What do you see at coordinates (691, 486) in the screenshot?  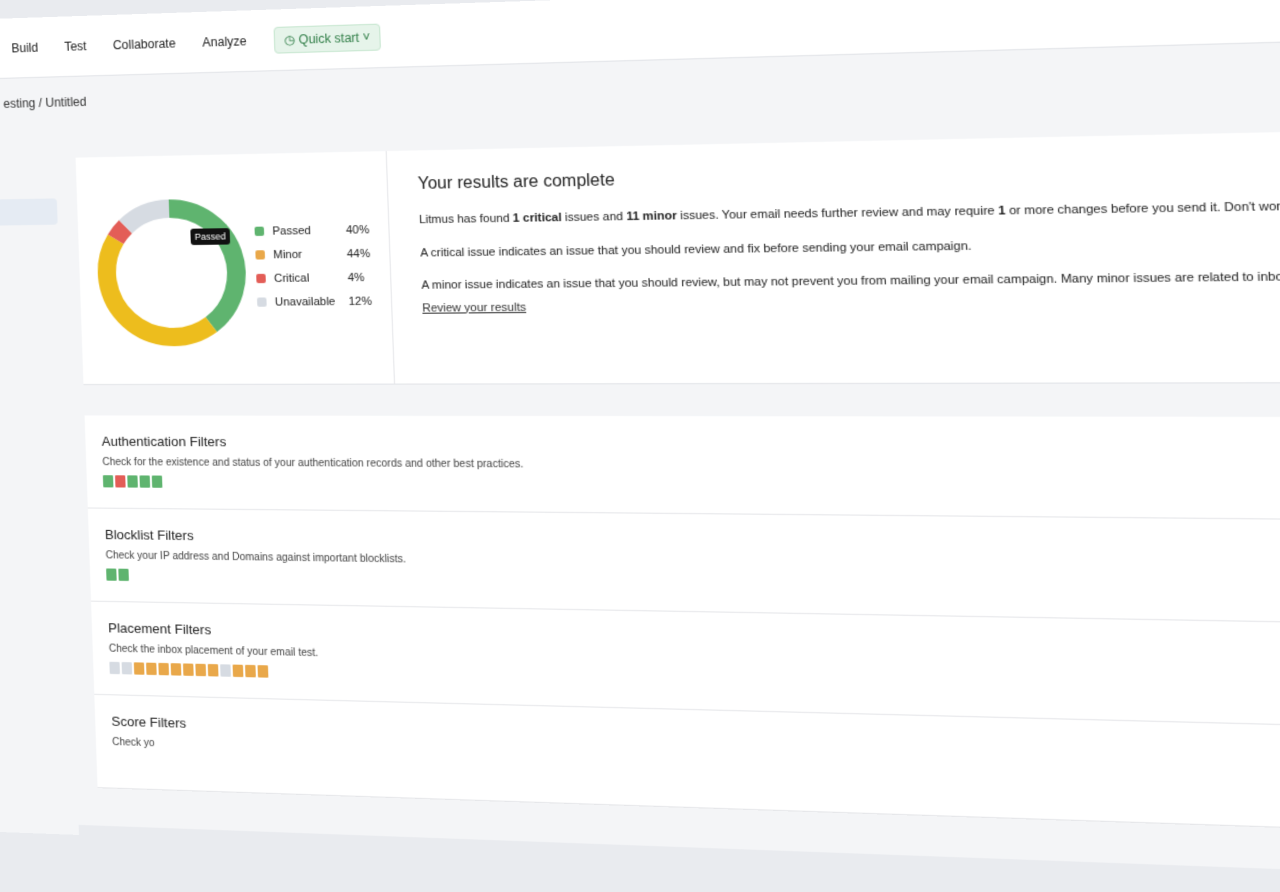 I see `filter-results` at bounding box center [691, 486].